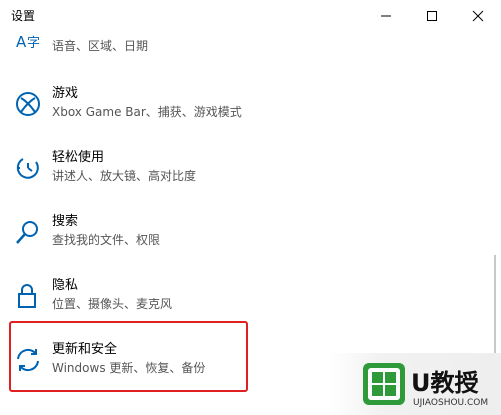 The height and width of the screenshot is (415, 501). I want to click on settings-item-label: 搜索, so click(65, 221).